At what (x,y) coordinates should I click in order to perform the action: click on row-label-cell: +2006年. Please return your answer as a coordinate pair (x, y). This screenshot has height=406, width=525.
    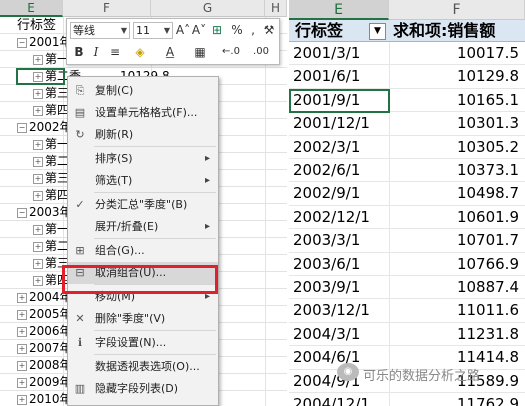
    Looking at the image, I should click on (44, 331).